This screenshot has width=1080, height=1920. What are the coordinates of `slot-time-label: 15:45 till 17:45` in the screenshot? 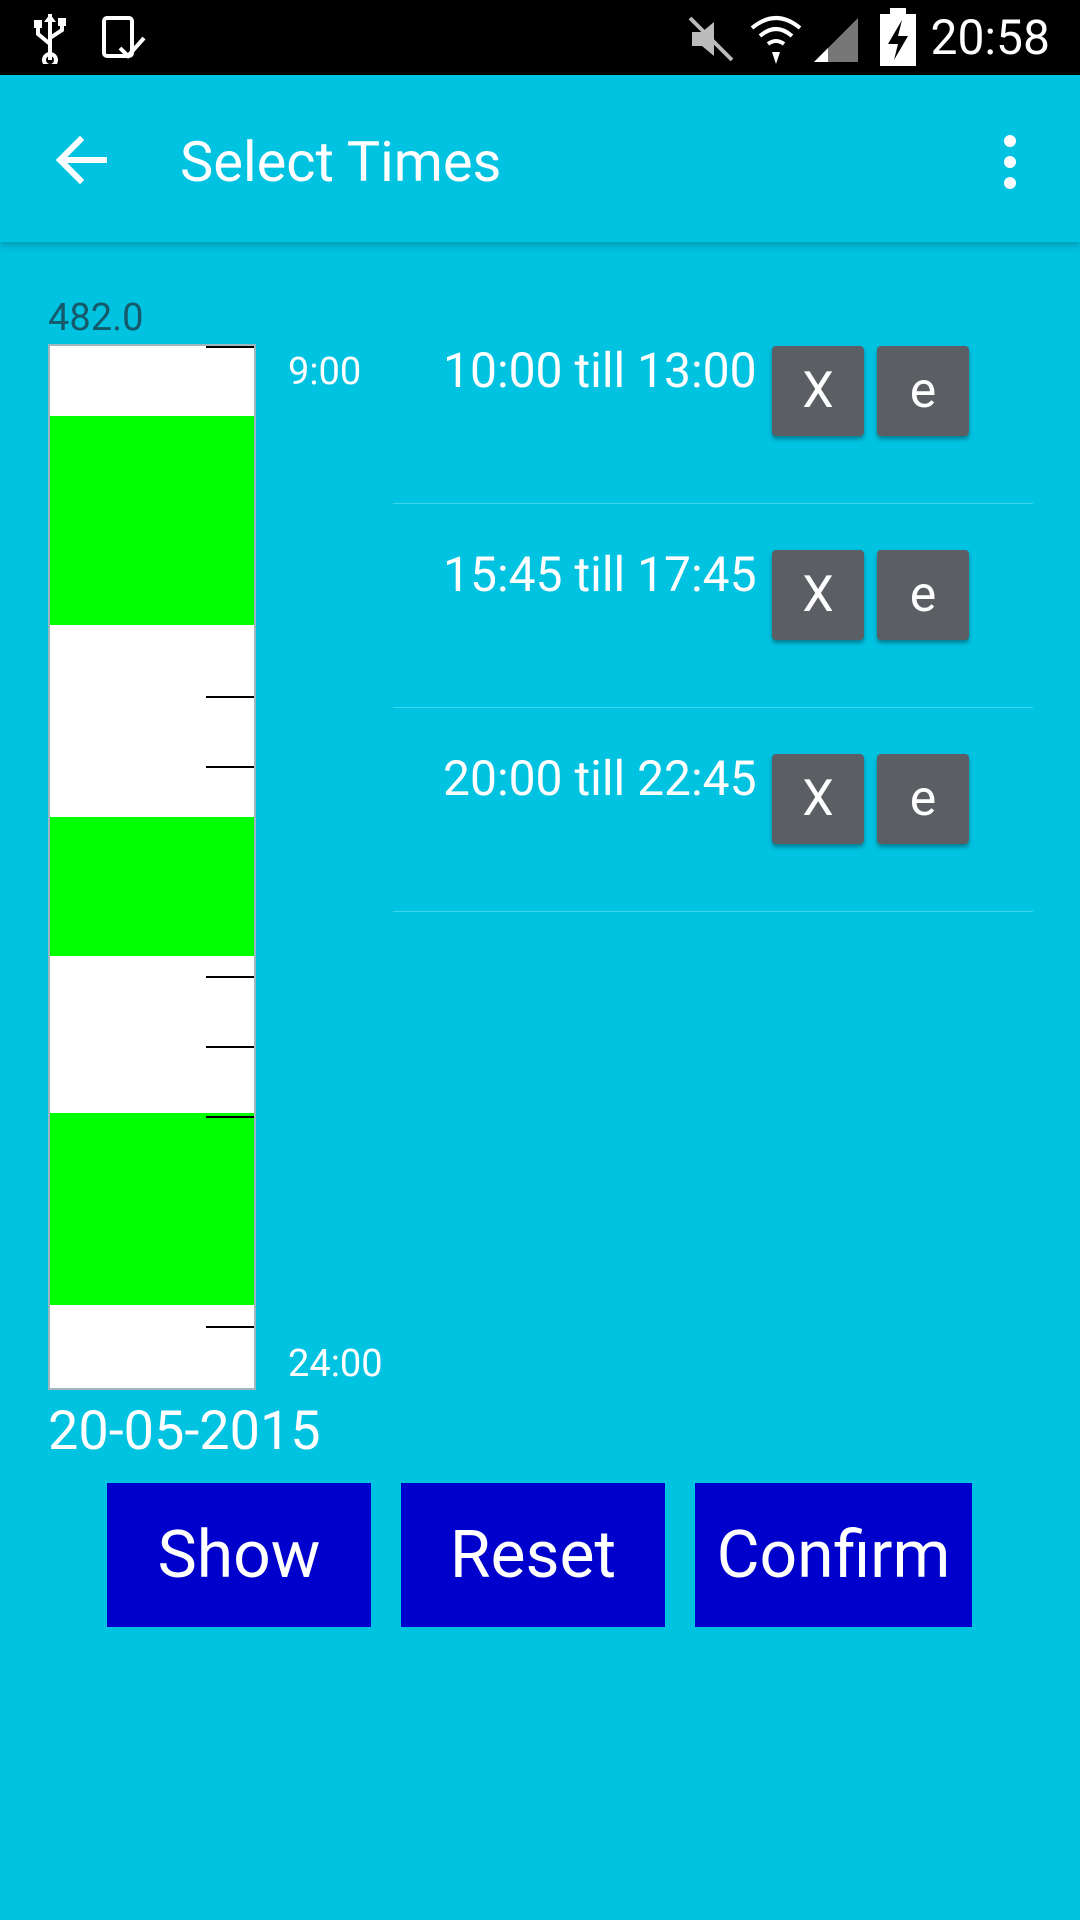 It's located at (600, 574).